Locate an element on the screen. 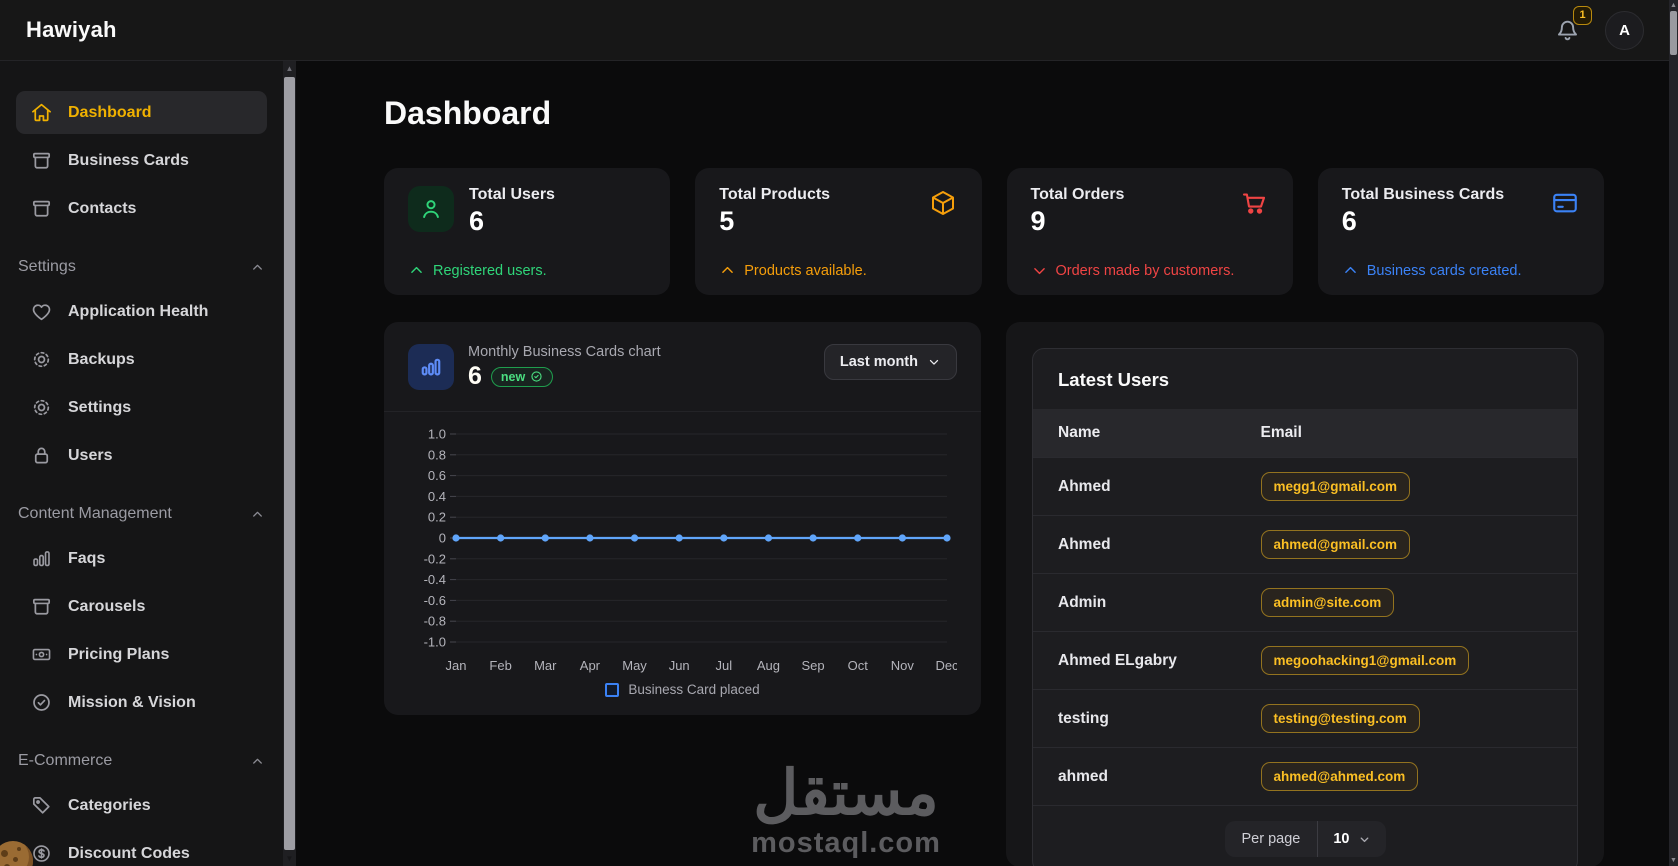 The height and width of the screenshot is (866, 1678). email-badge: testing@testing.com is located at coordinates (1340, 718).